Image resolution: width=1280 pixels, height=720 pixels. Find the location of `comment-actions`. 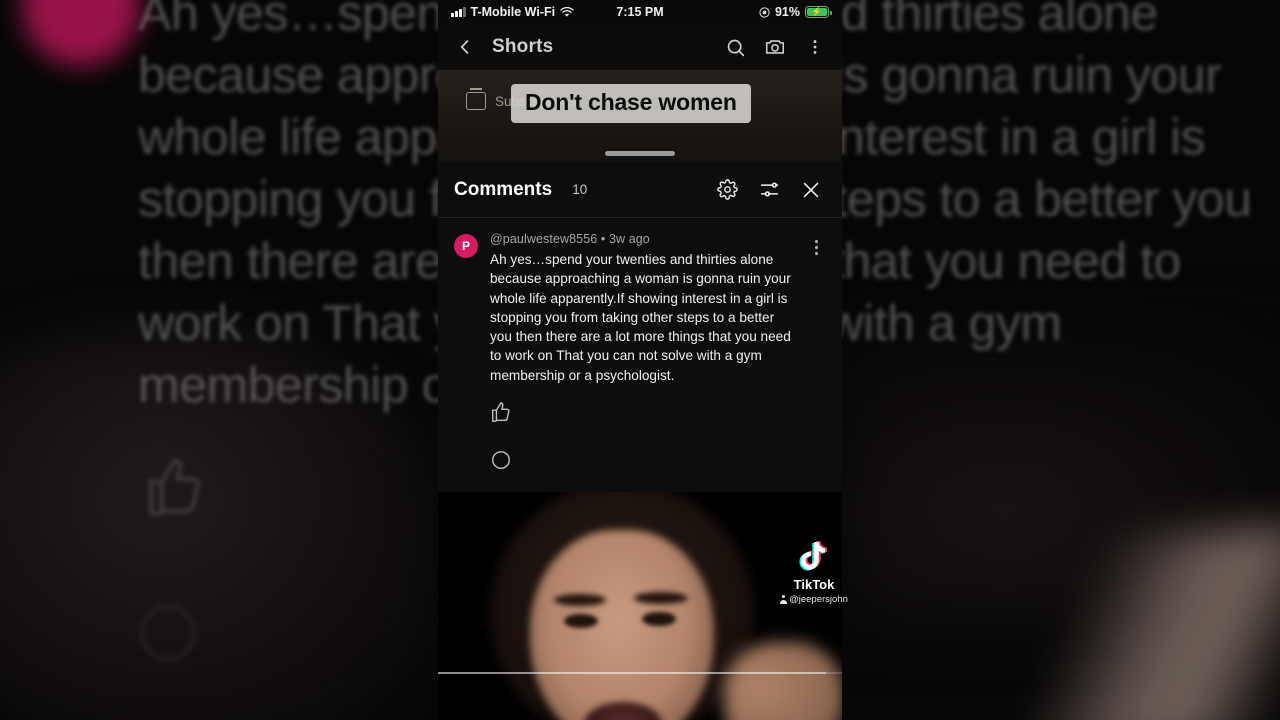

comment-actions is located at coordinates (642, 436).